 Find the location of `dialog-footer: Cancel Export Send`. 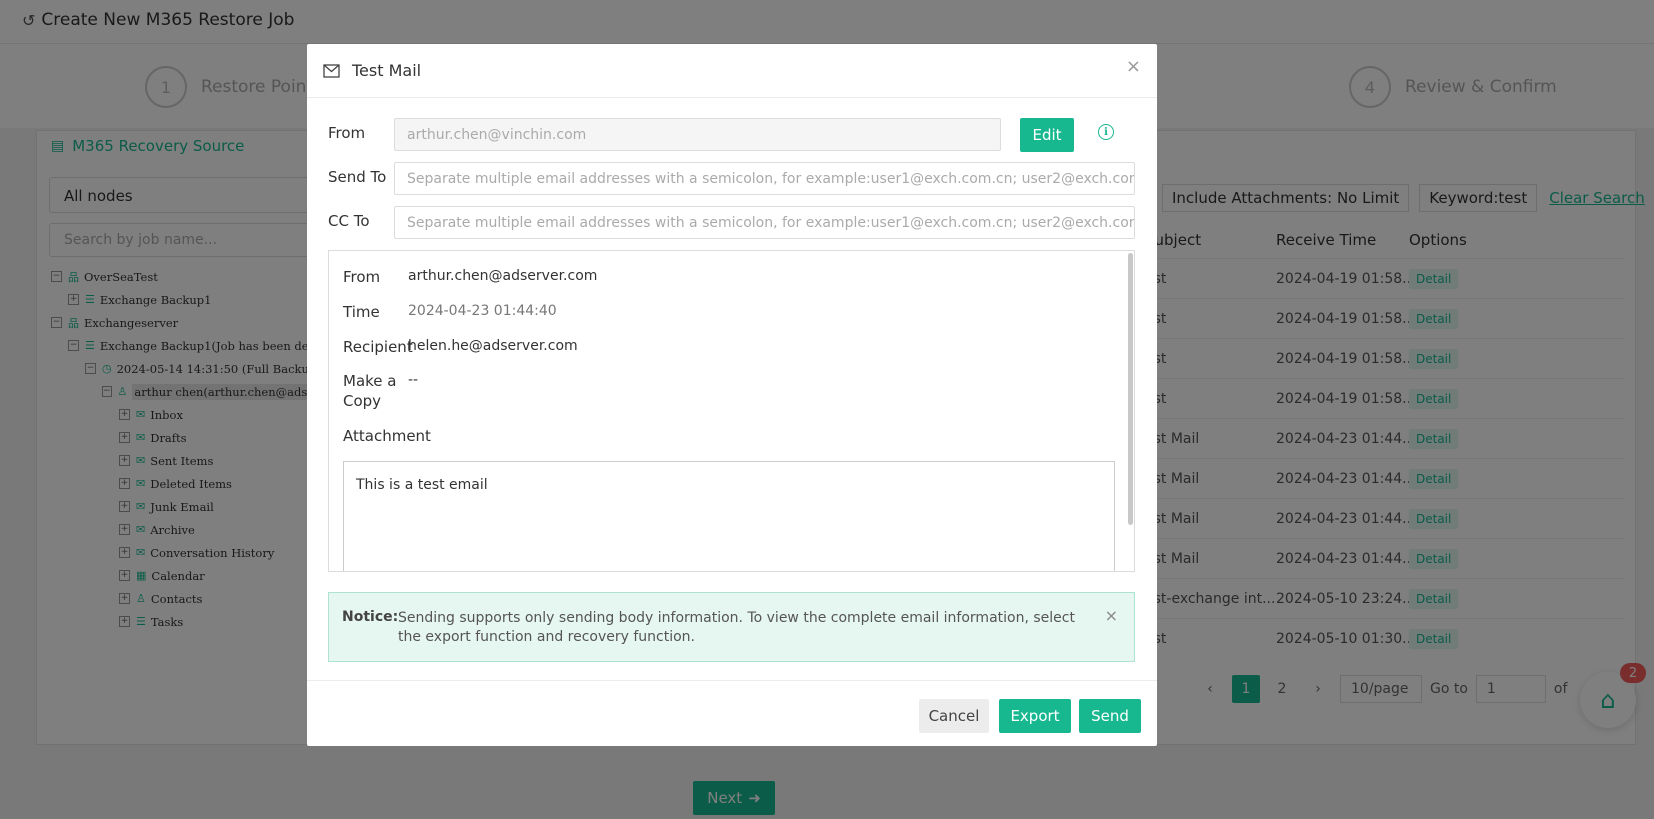

dialog-footer: Cancel Export Send is located at coordinates (732, 713).